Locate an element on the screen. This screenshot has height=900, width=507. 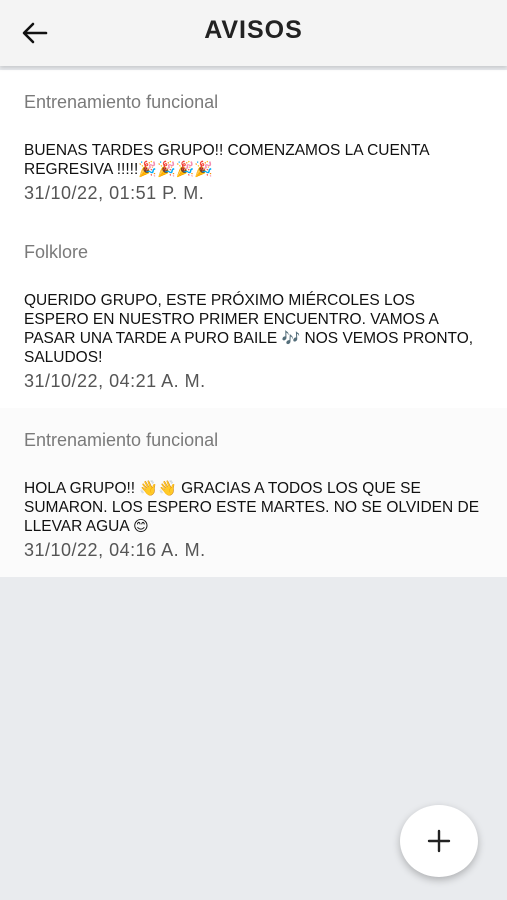
notice-date: 31/10/22, 04:21 A. M. is located at coordinates (115, 381).